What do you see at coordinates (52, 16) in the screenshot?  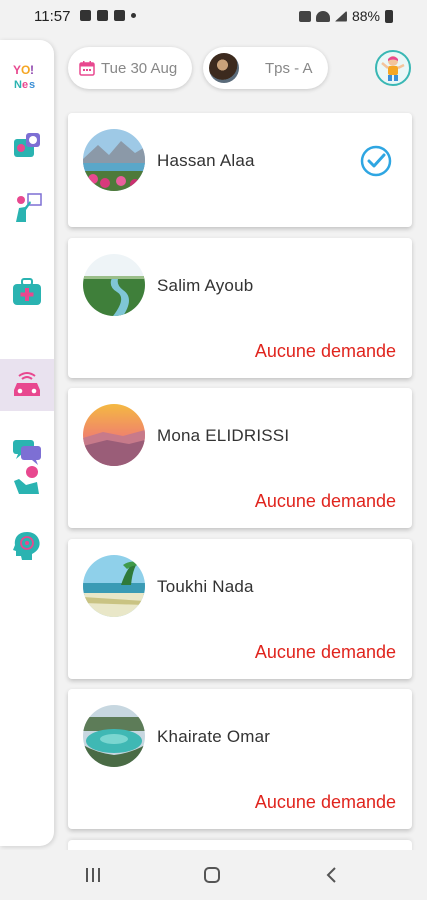 I see `status-time: 11:57` at bounding box center [52, 16].